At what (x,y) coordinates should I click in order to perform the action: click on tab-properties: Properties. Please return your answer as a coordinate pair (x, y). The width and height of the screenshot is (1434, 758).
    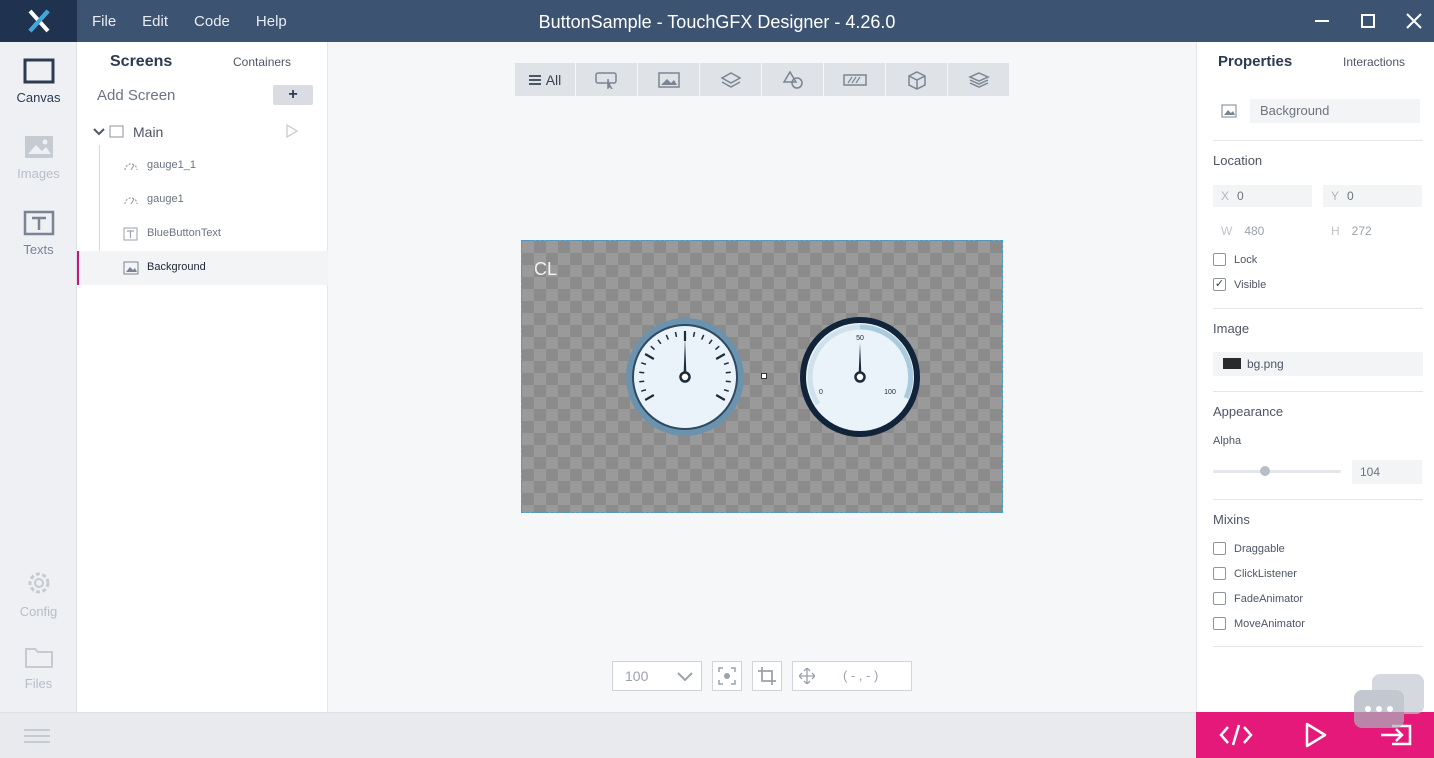
    Looking at the image, I should click on (1255, 61).